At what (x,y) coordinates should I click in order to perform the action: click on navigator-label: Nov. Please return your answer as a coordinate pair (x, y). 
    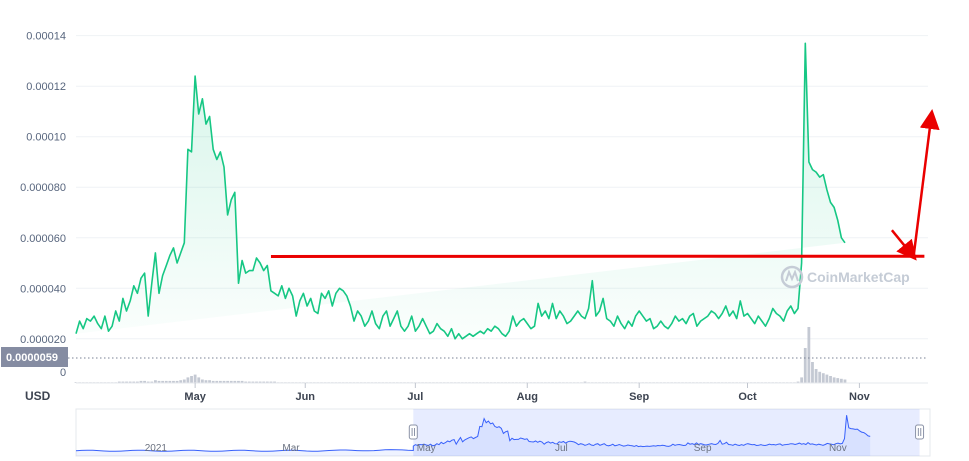
    Looking at the image, I should click on (838, 448).